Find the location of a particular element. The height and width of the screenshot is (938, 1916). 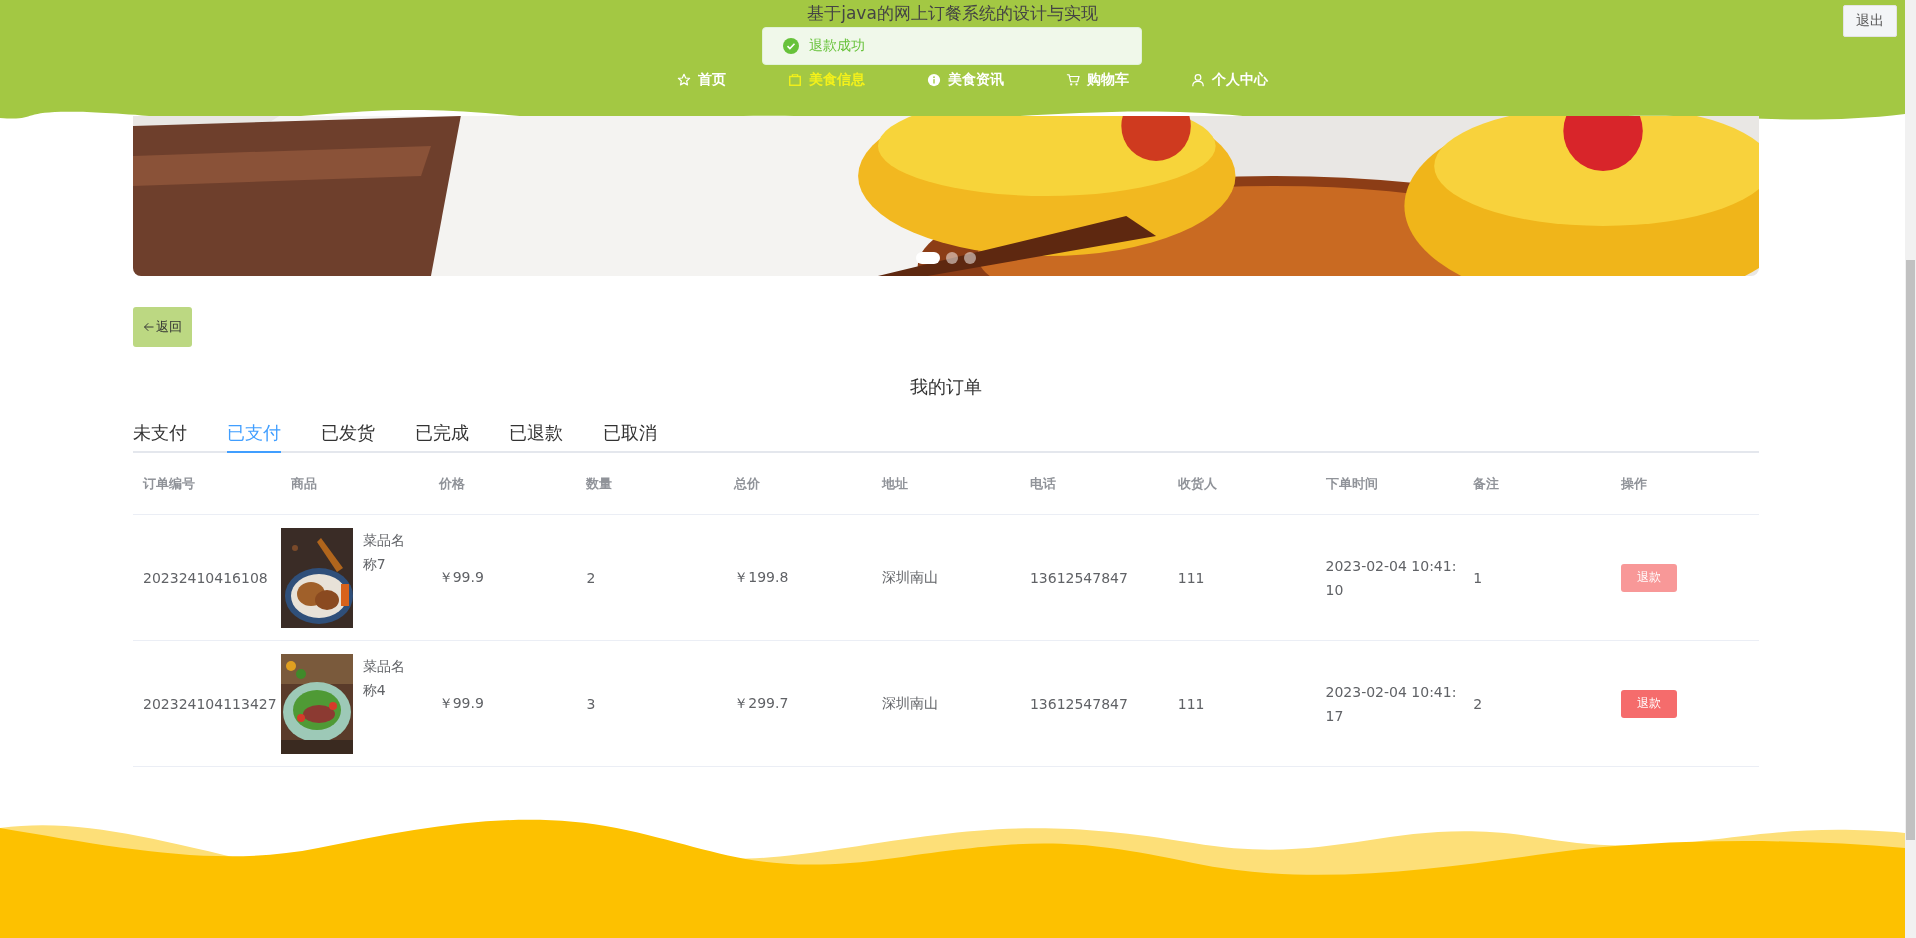

table-cell-text: ￥199.8 is located at coordinates (761, 577).